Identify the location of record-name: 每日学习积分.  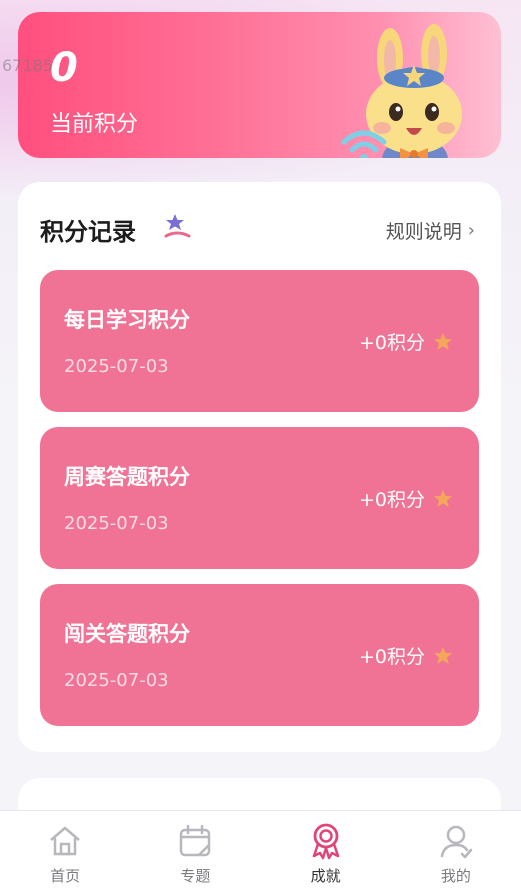
(127, 320).